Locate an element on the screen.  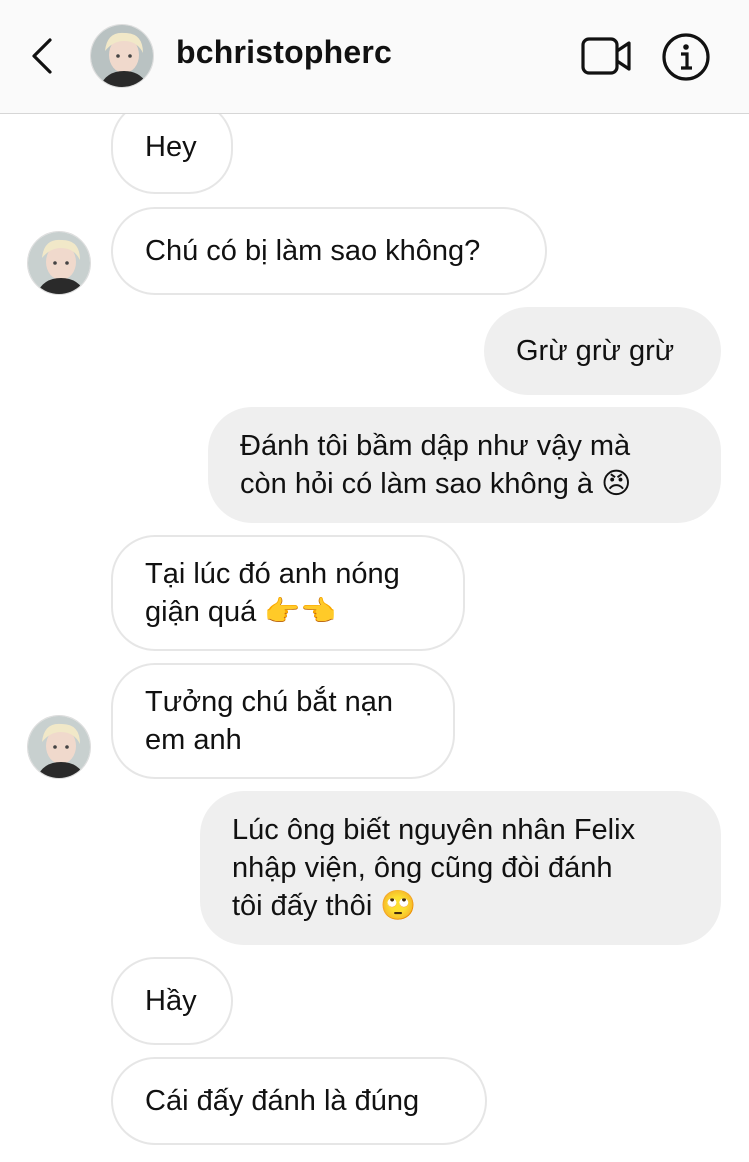
message-bubble-incoming: Hầy is located at coordinates (172, 1001).